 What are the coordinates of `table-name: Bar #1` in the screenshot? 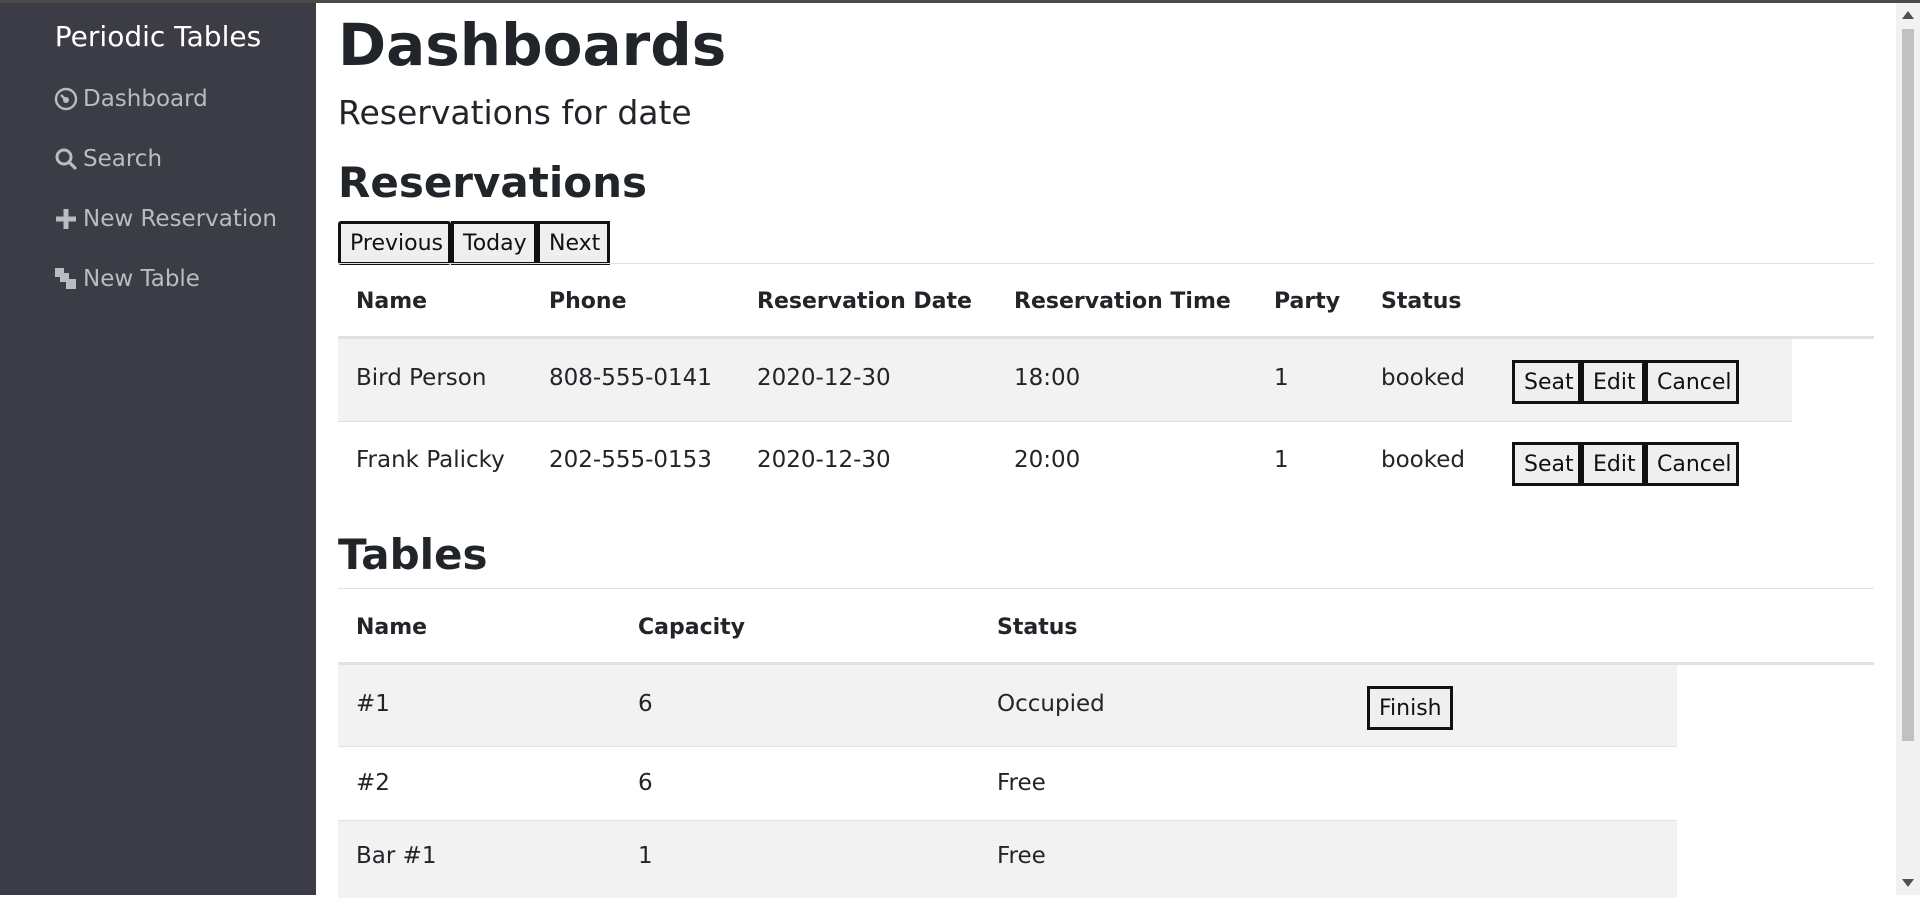 It's located at (396, 856).